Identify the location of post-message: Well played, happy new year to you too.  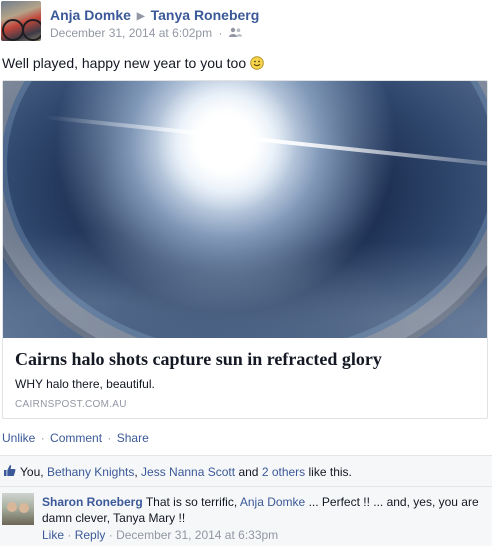
(133, 63).